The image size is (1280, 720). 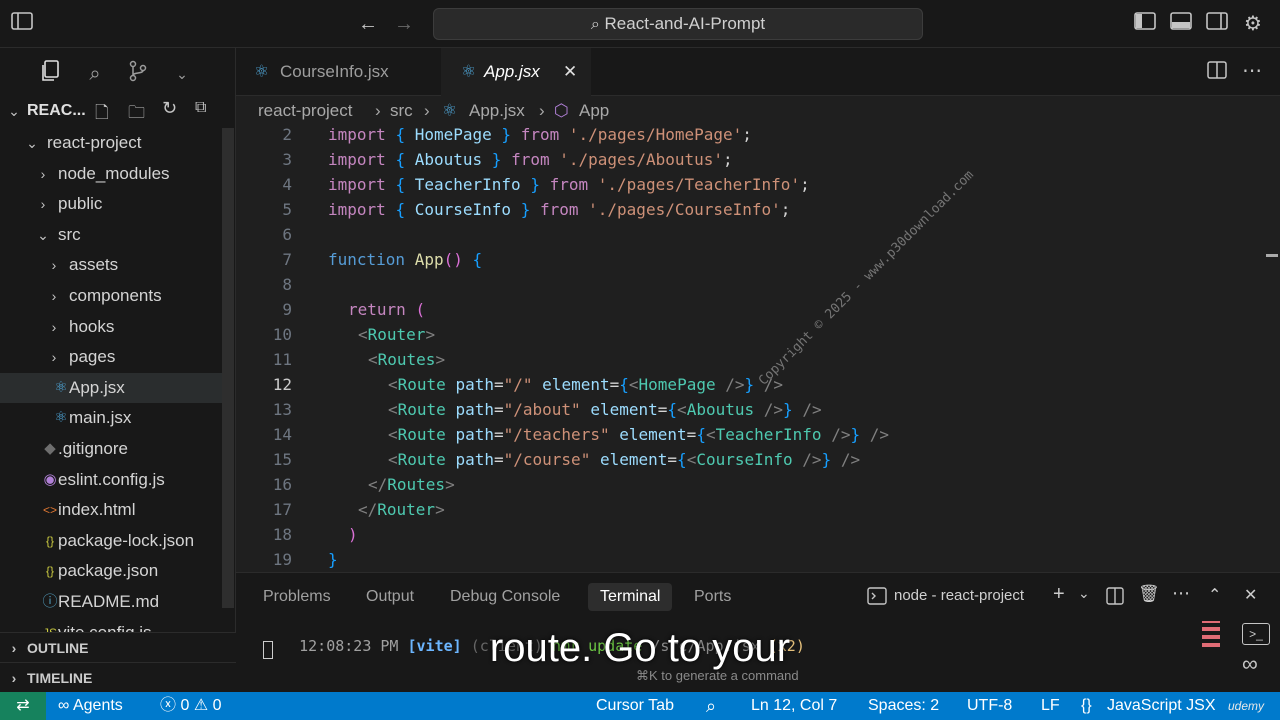 What do you see at coordinates (92, 326) in the screenshot?
I see `tree-item-label: hooks` at bounding box center [92, 326].